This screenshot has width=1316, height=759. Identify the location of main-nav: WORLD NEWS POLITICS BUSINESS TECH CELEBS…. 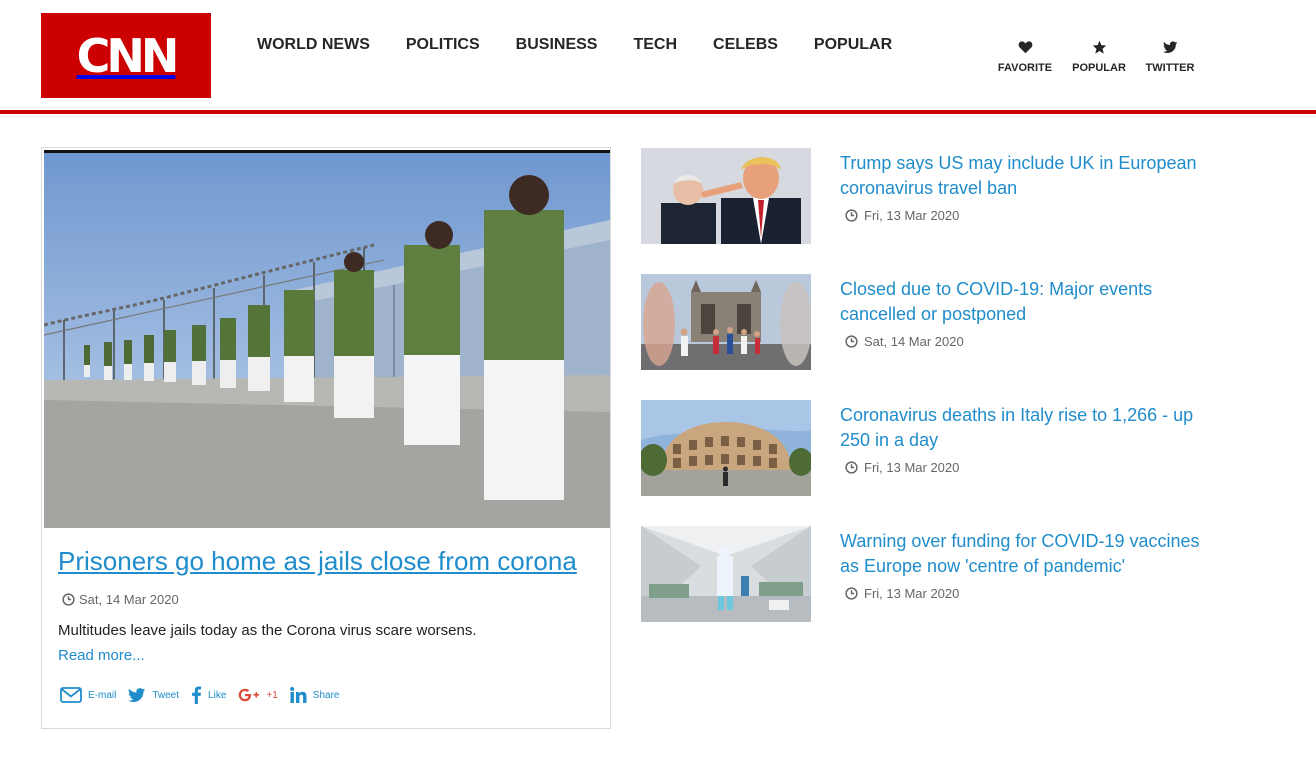
(574, 45).